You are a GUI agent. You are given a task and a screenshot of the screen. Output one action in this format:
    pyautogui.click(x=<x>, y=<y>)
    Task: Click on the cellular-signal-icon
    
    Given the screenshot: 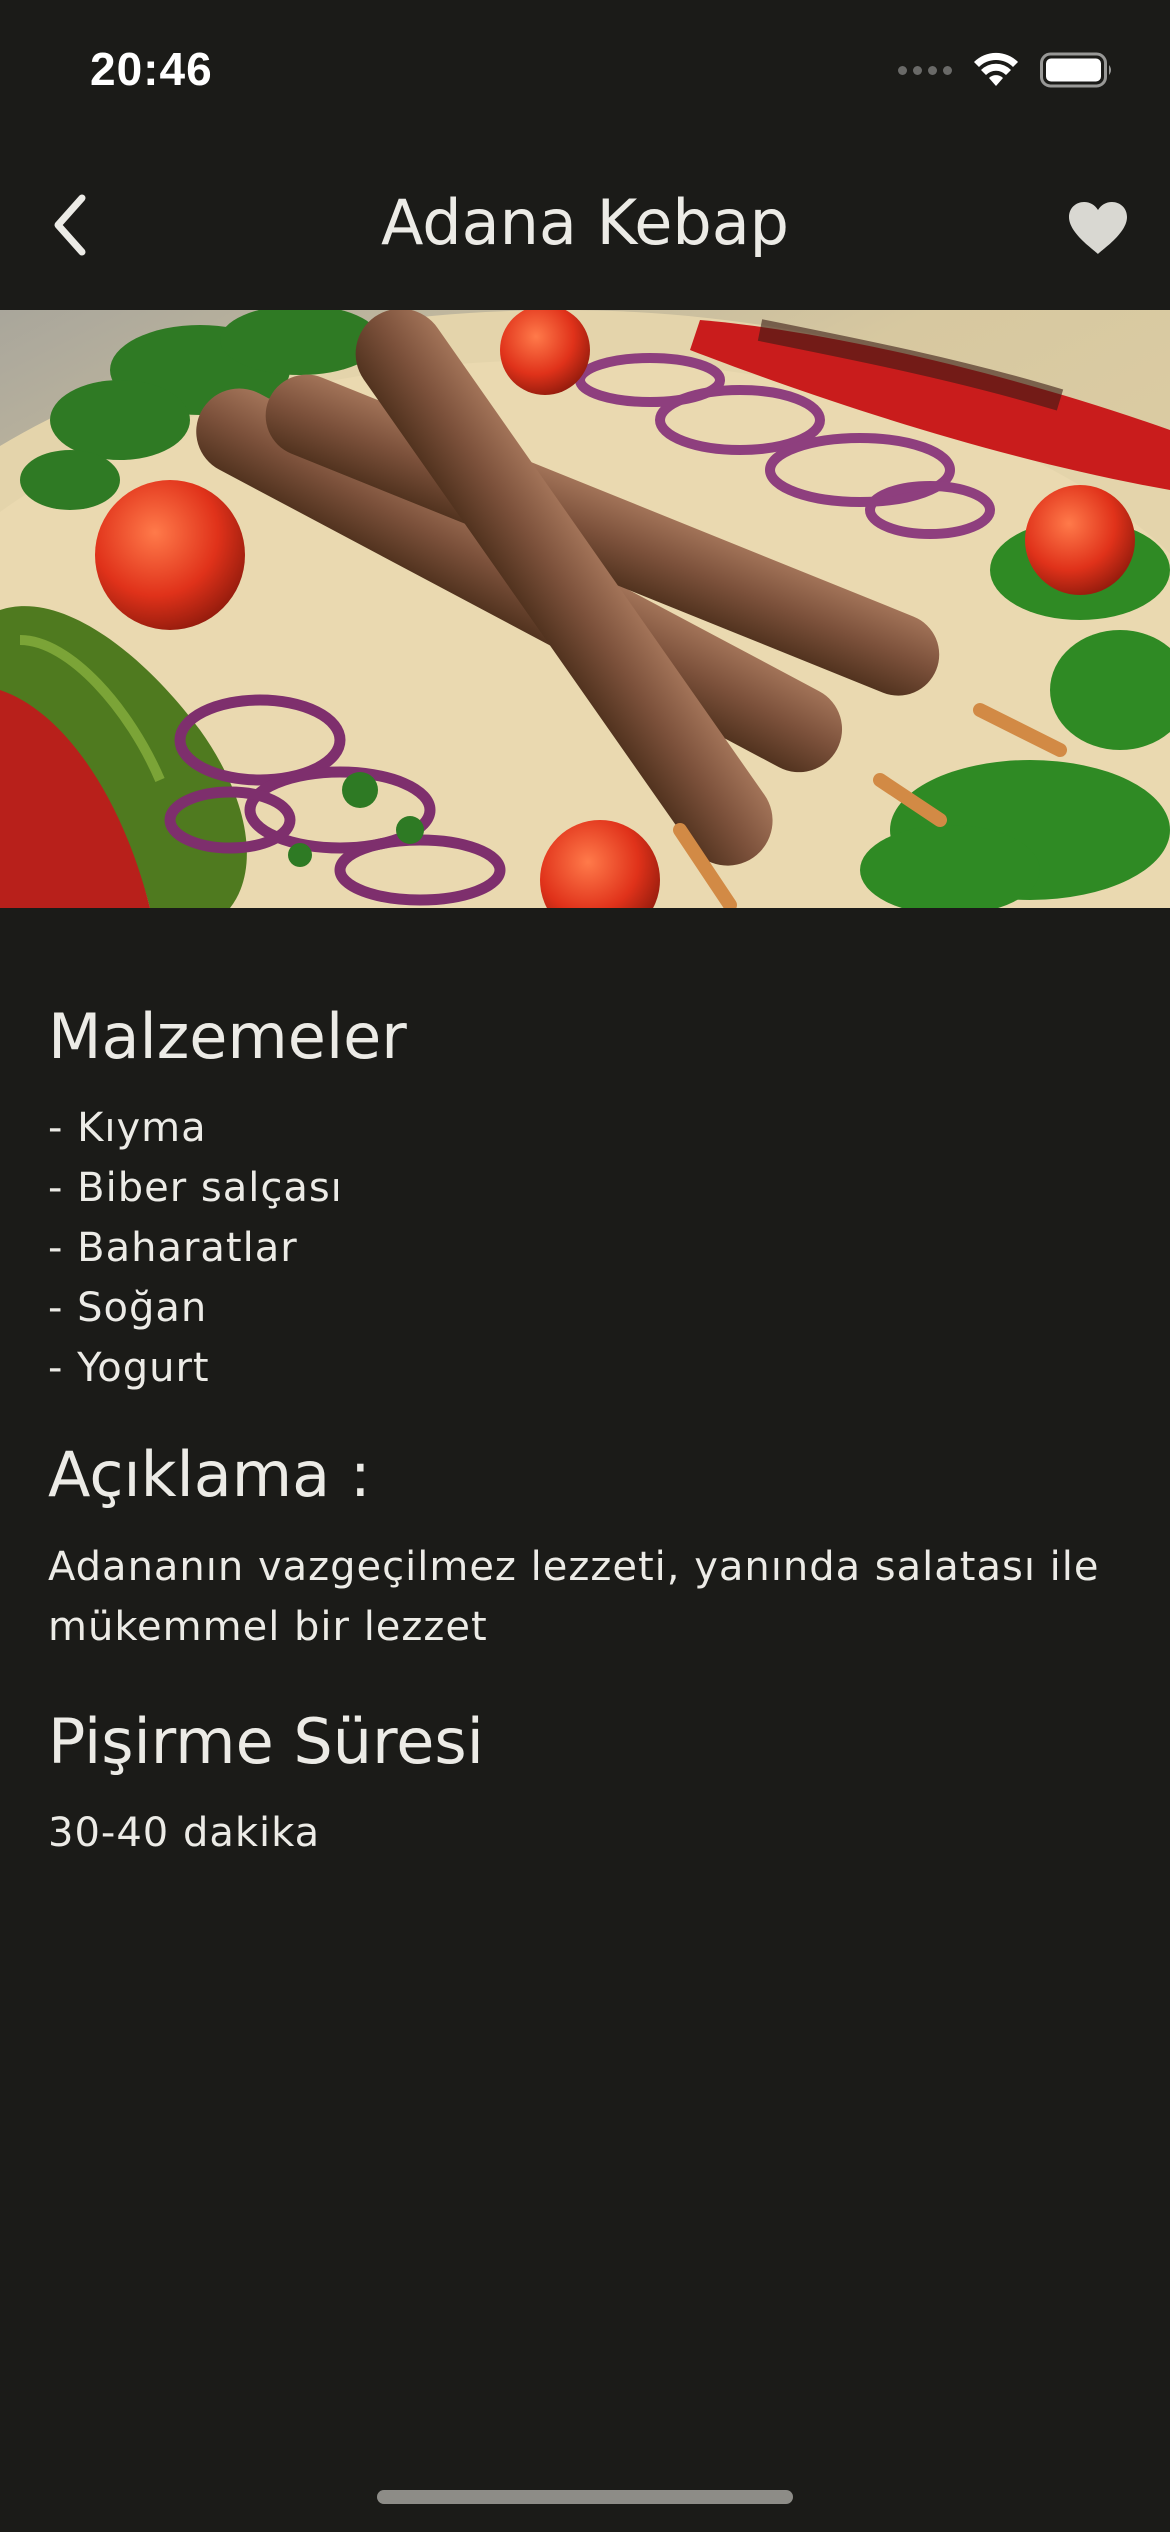 What is the action you would take?
    pyautogui.click(x=925, y=70)
    